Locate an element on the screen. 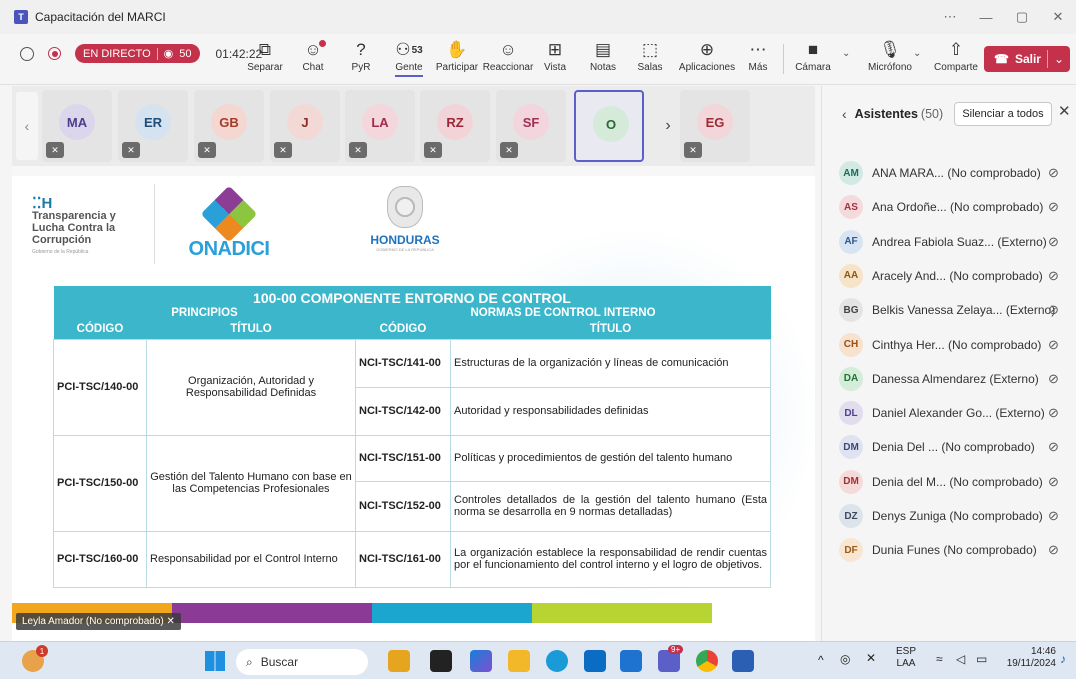 This screenshot has height=679, width=1076. norm-code: NCI-TSC/142-00 is located at coordinates (403, 411).